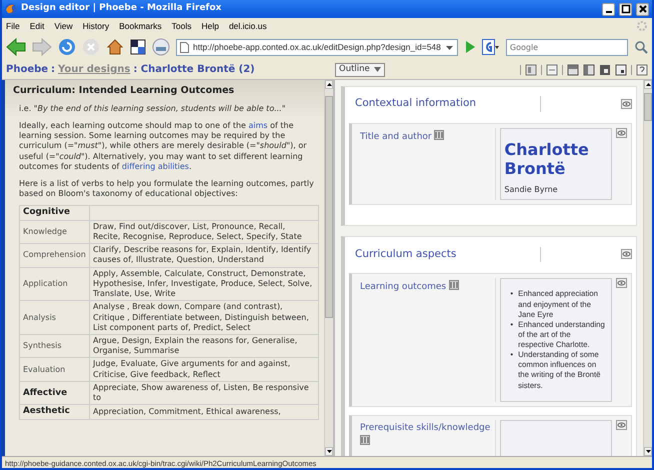 This screenshot has width=654, height=470. Describe the element at coordinates (55, 213) in the screenshot. I see `category-cell: Cognitive` at that location.